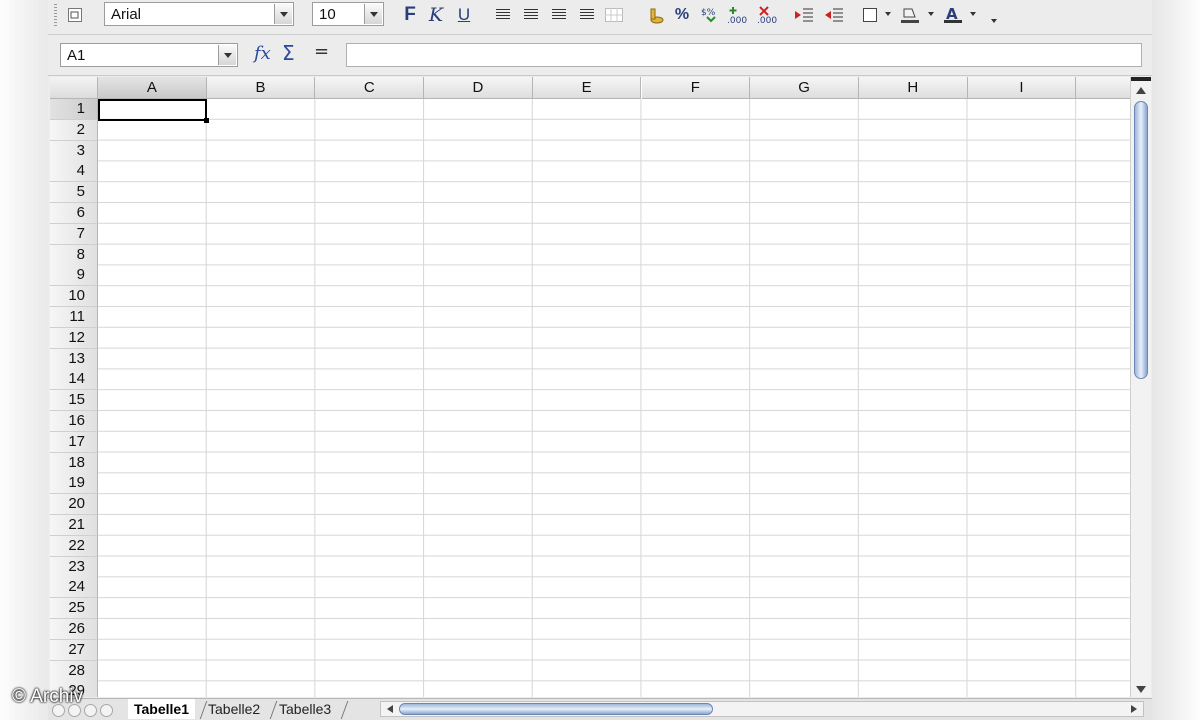 This screenshot has height=720, width=1200. I want to click on row-header-13: 13, so click(74, 359).